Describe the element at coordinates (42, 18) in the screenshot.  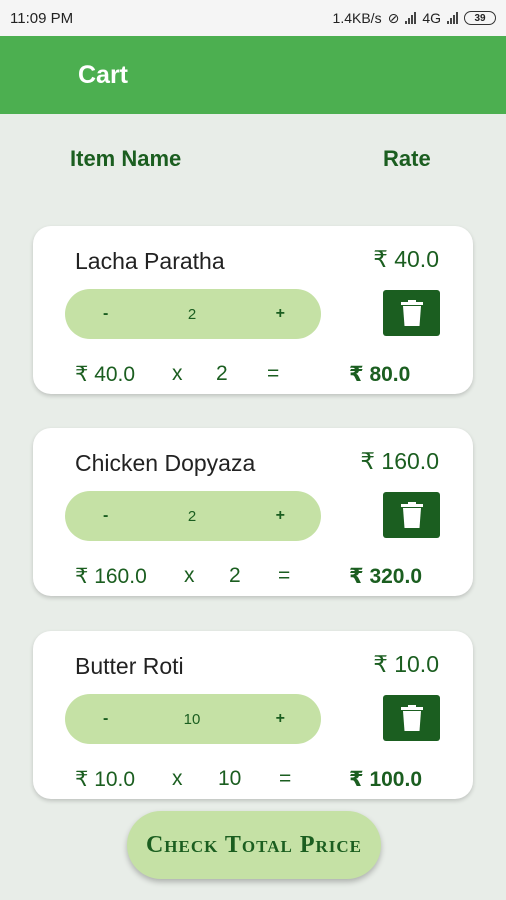
I see `status-time: 11:09 PM` at that location.